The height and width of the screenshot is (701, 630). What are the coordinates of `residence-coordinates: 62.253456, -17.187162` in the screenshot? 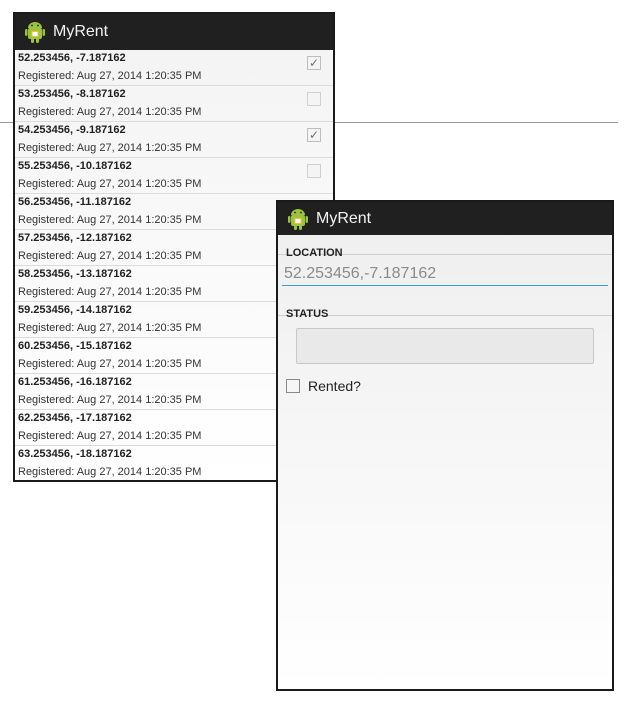 It's located at (75, 418).